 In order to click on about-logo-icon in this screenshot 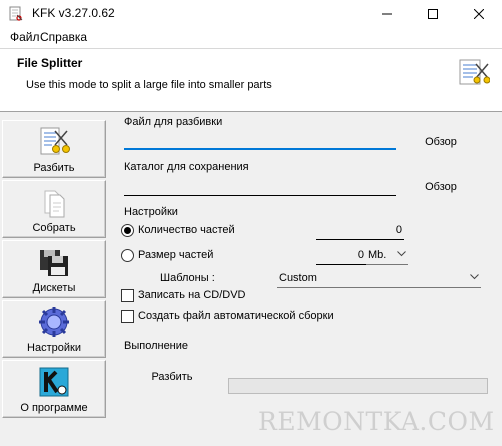, I will do `click(54, 382)`.